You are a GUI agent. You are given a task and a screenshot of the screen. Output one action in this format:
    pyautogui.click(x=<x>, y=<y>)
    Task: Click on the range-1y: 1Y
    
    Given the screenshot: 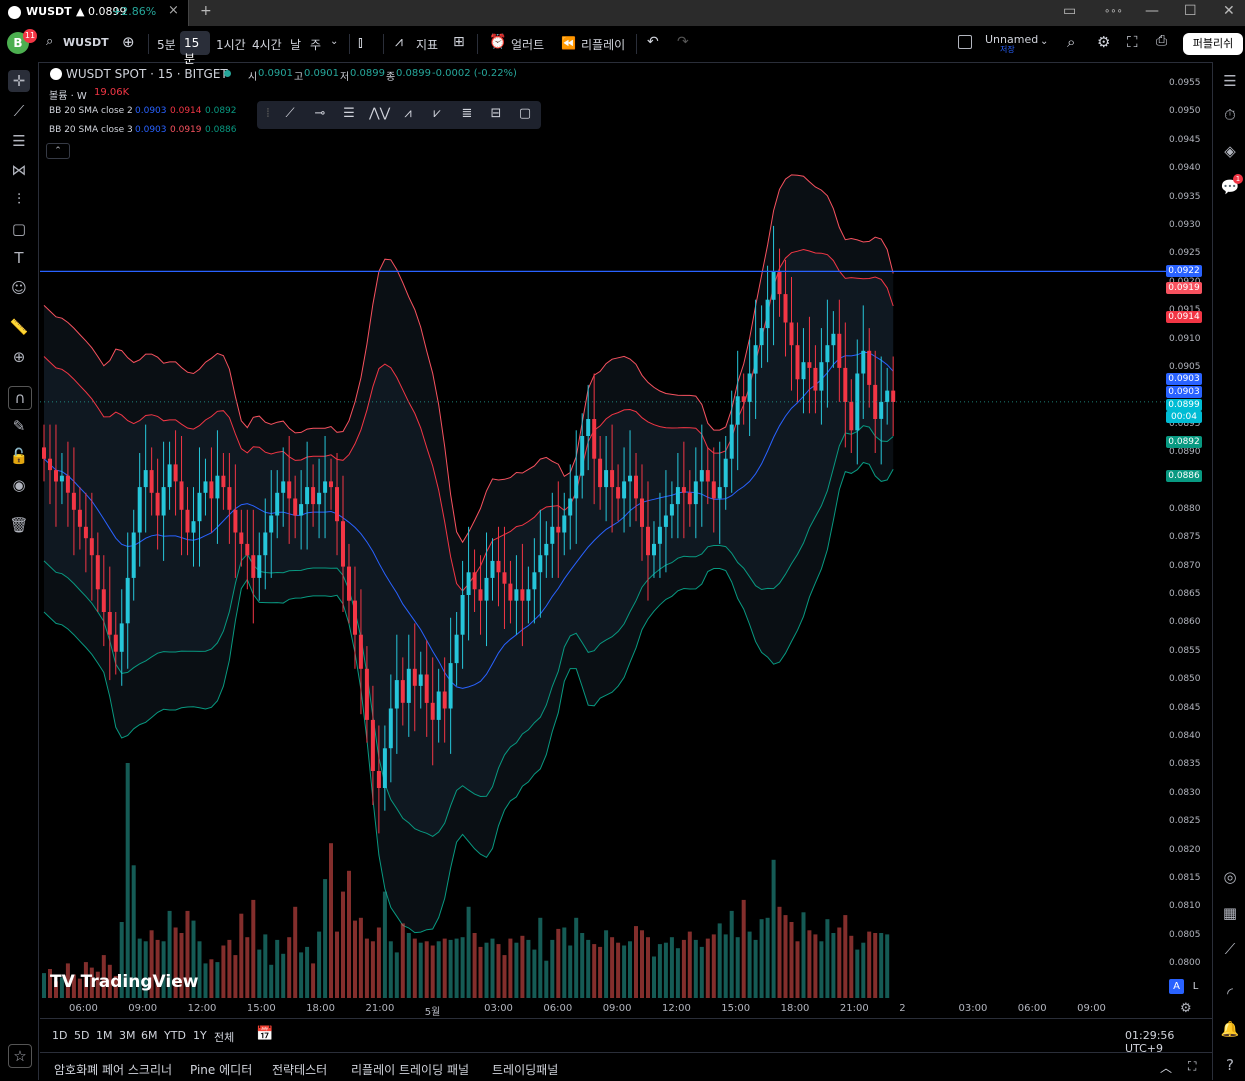 What is the action you would take?
    pyautogui.click(x=200, y=1035)
    